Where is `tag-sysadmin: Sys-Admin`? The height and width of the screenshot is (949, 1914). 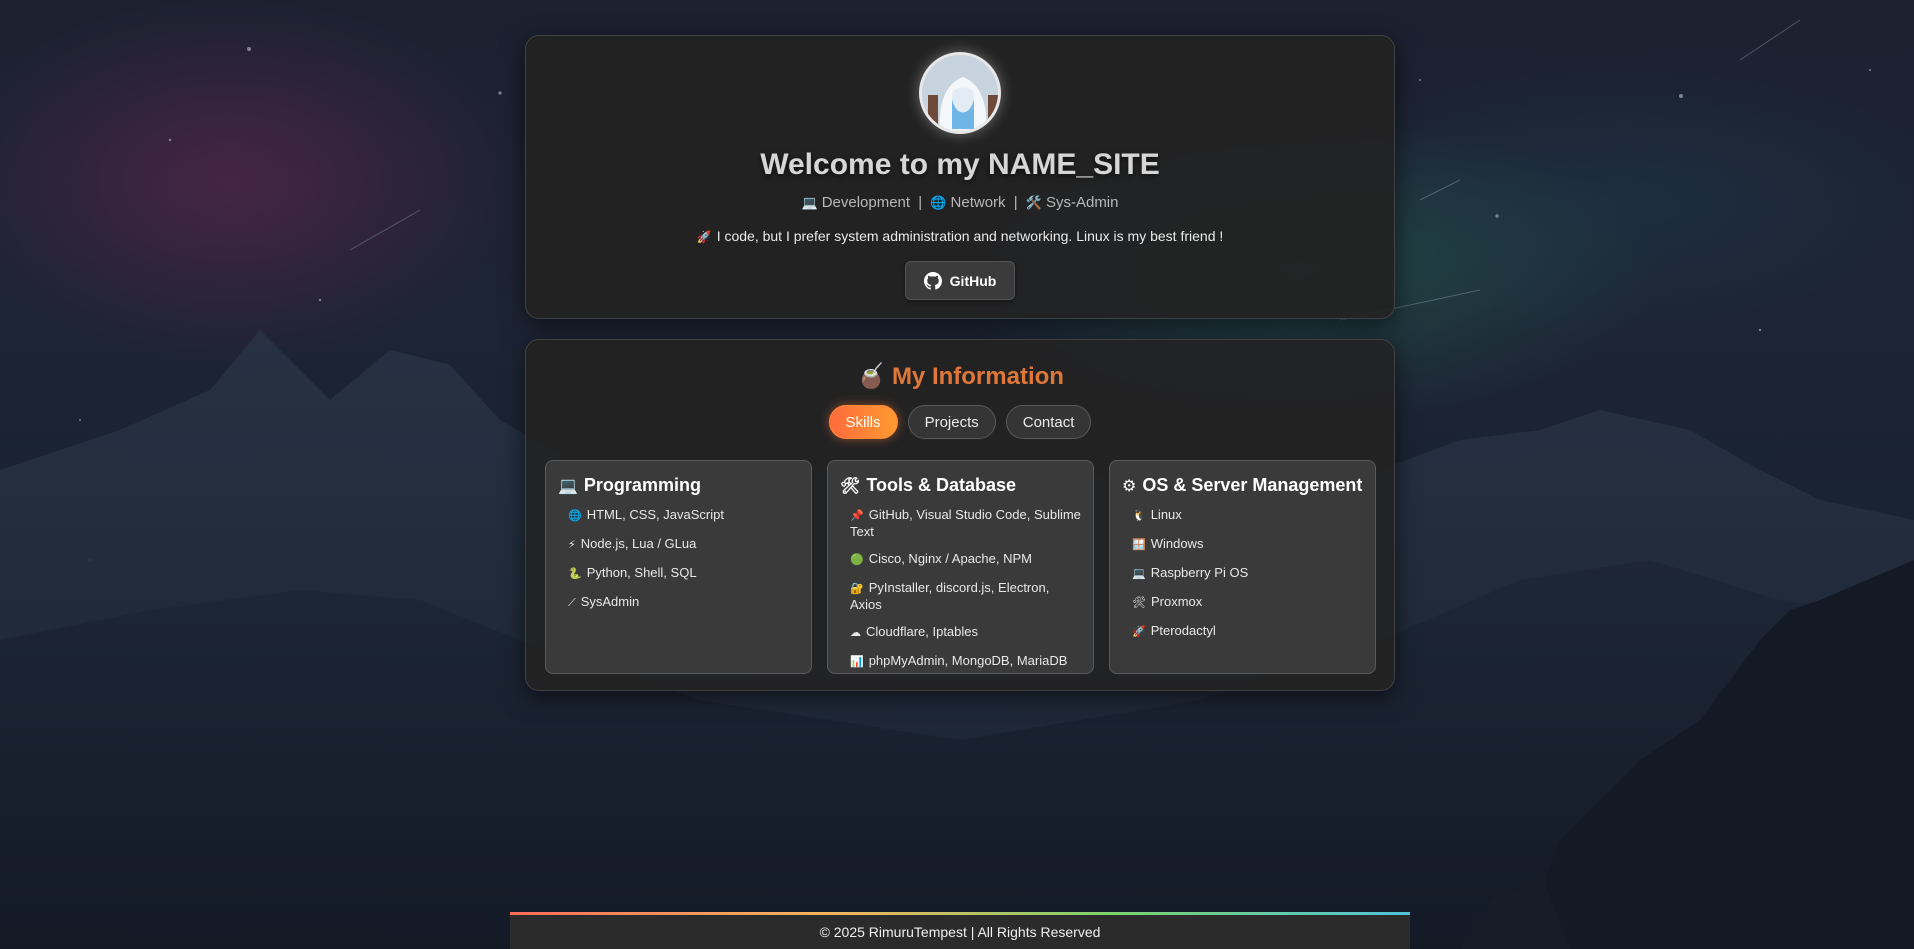 tag-sysadmin: Sys-Admin is located at coordinates (1082, 202).